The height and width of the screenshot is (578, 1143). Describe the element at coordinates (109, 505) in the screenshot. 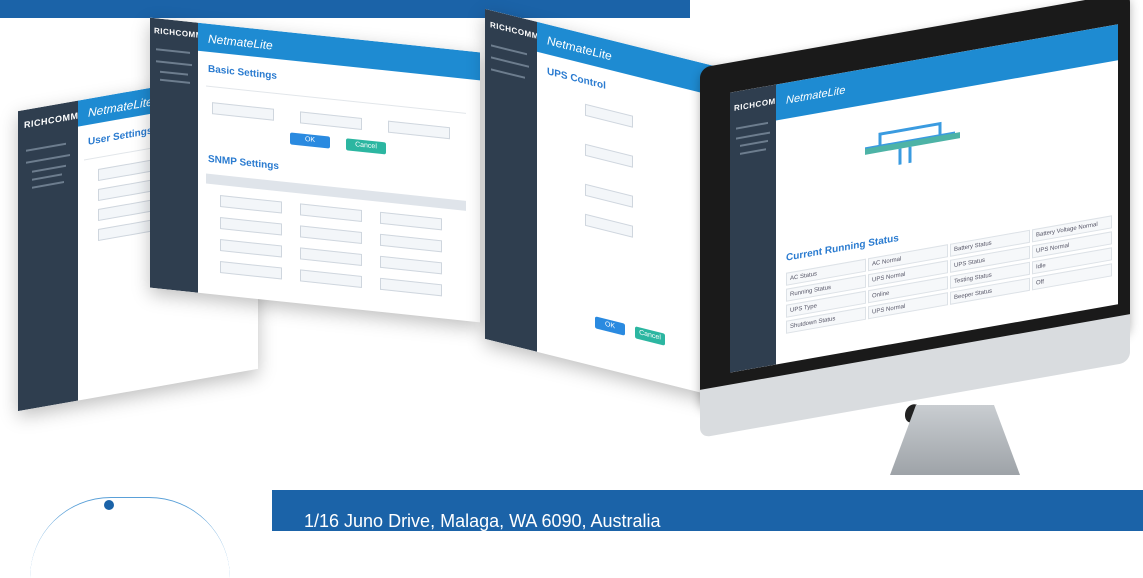

I see `logo-dot-icon` at that location.